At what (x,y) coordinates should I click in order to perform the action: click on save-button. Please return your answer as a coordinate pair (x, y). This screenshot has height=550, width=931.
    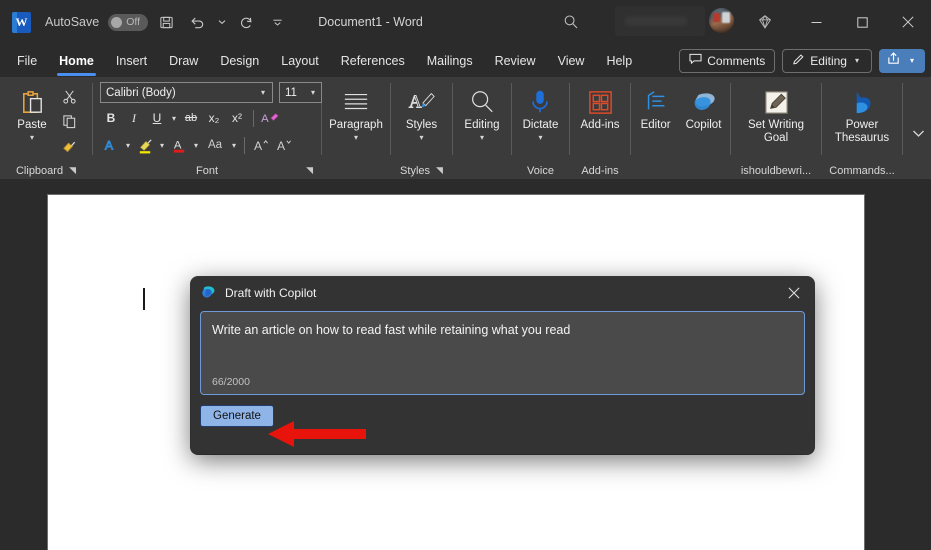
    Looking at the image, I should click on (166, 22).